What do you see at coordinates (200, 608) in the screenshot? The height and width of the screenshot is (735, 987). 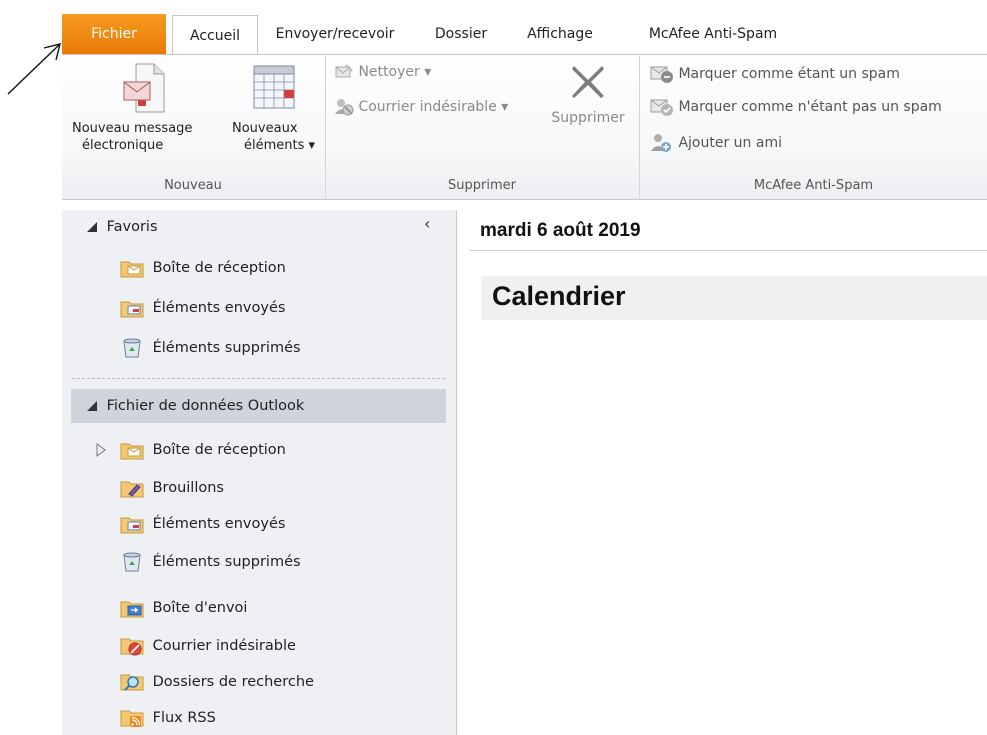 I see `folder-outbox-label: Boîte d'envoi` at bounding box center [200, 608].